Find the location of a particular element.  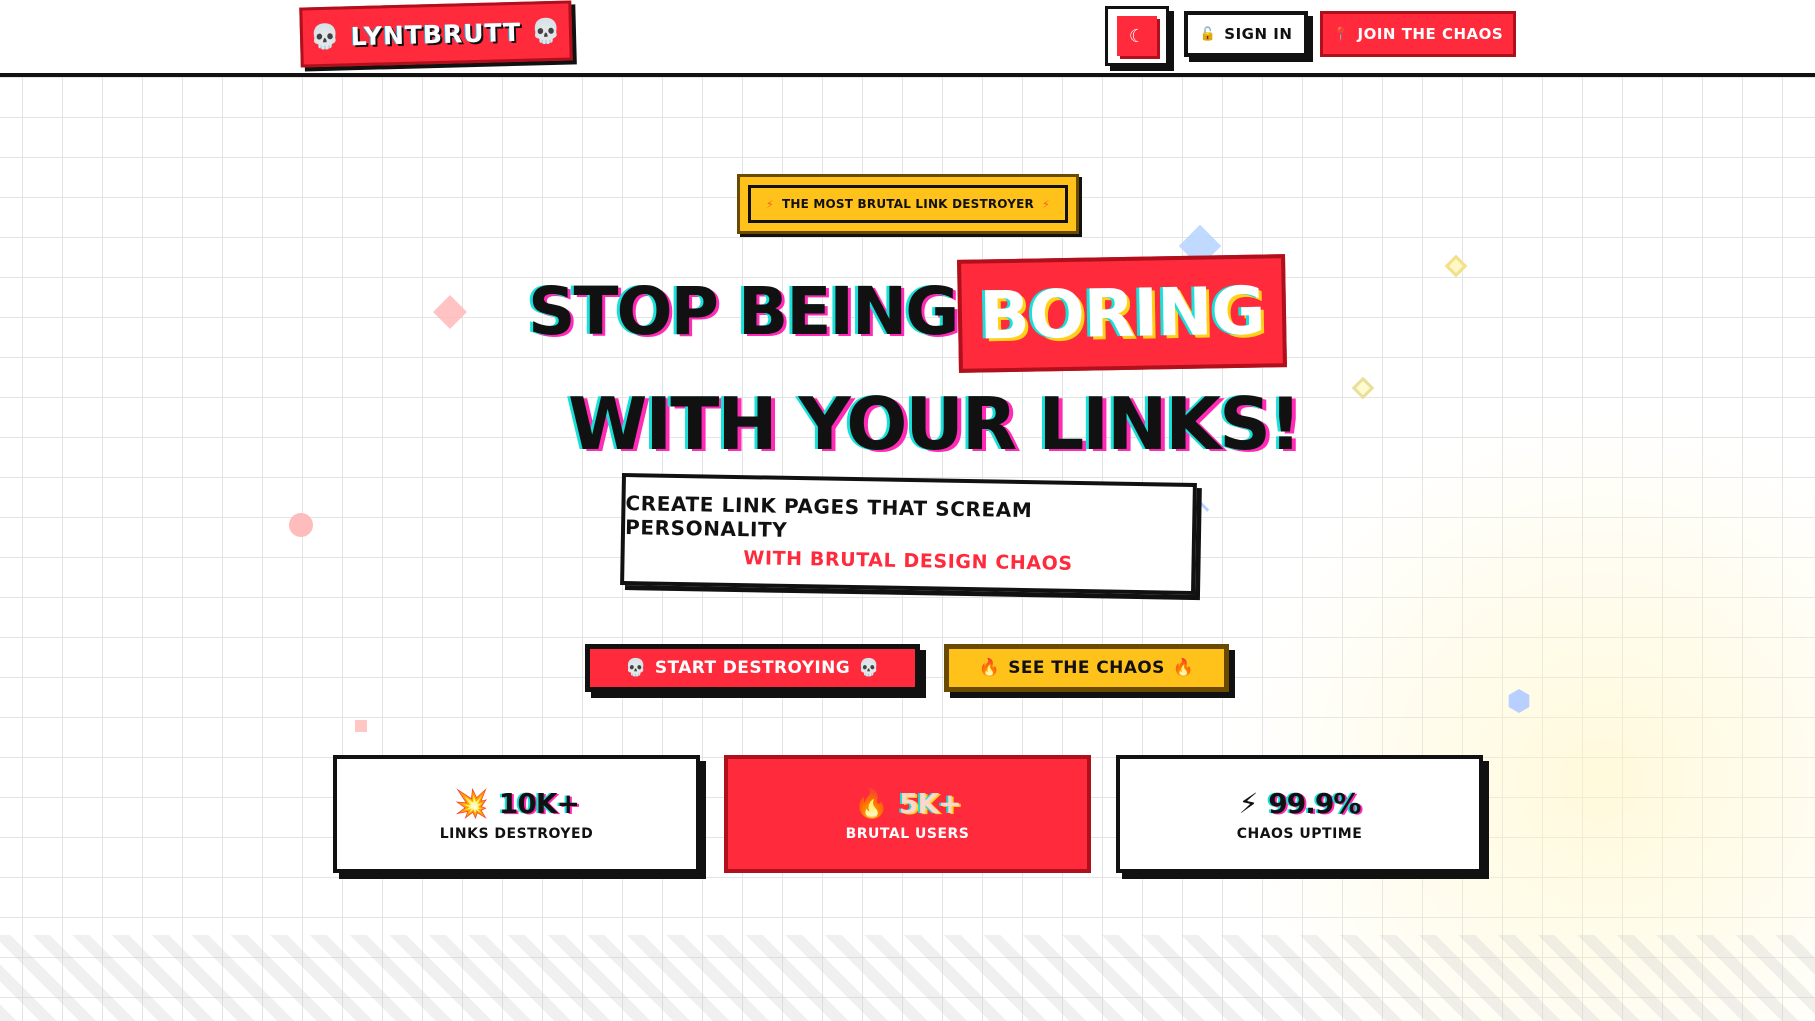

sign-in-label: SIGN IN is located at coordinates (1258, 34).